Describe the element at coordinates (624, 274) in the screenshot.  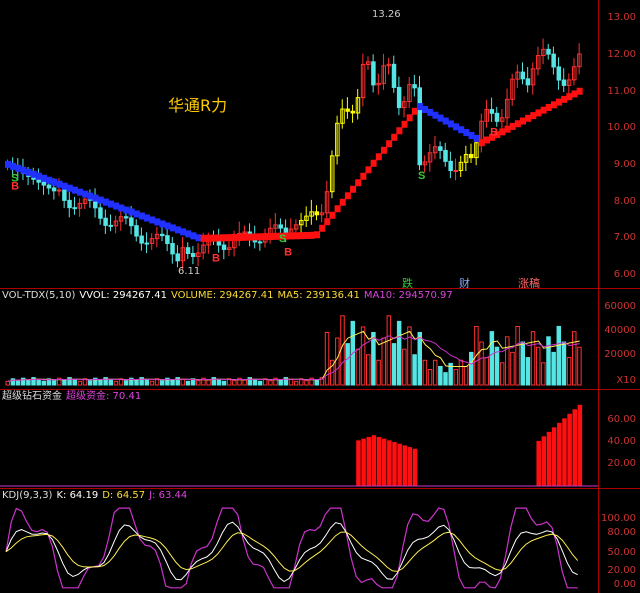
I see `price-tick-6: 6.00` at that location.